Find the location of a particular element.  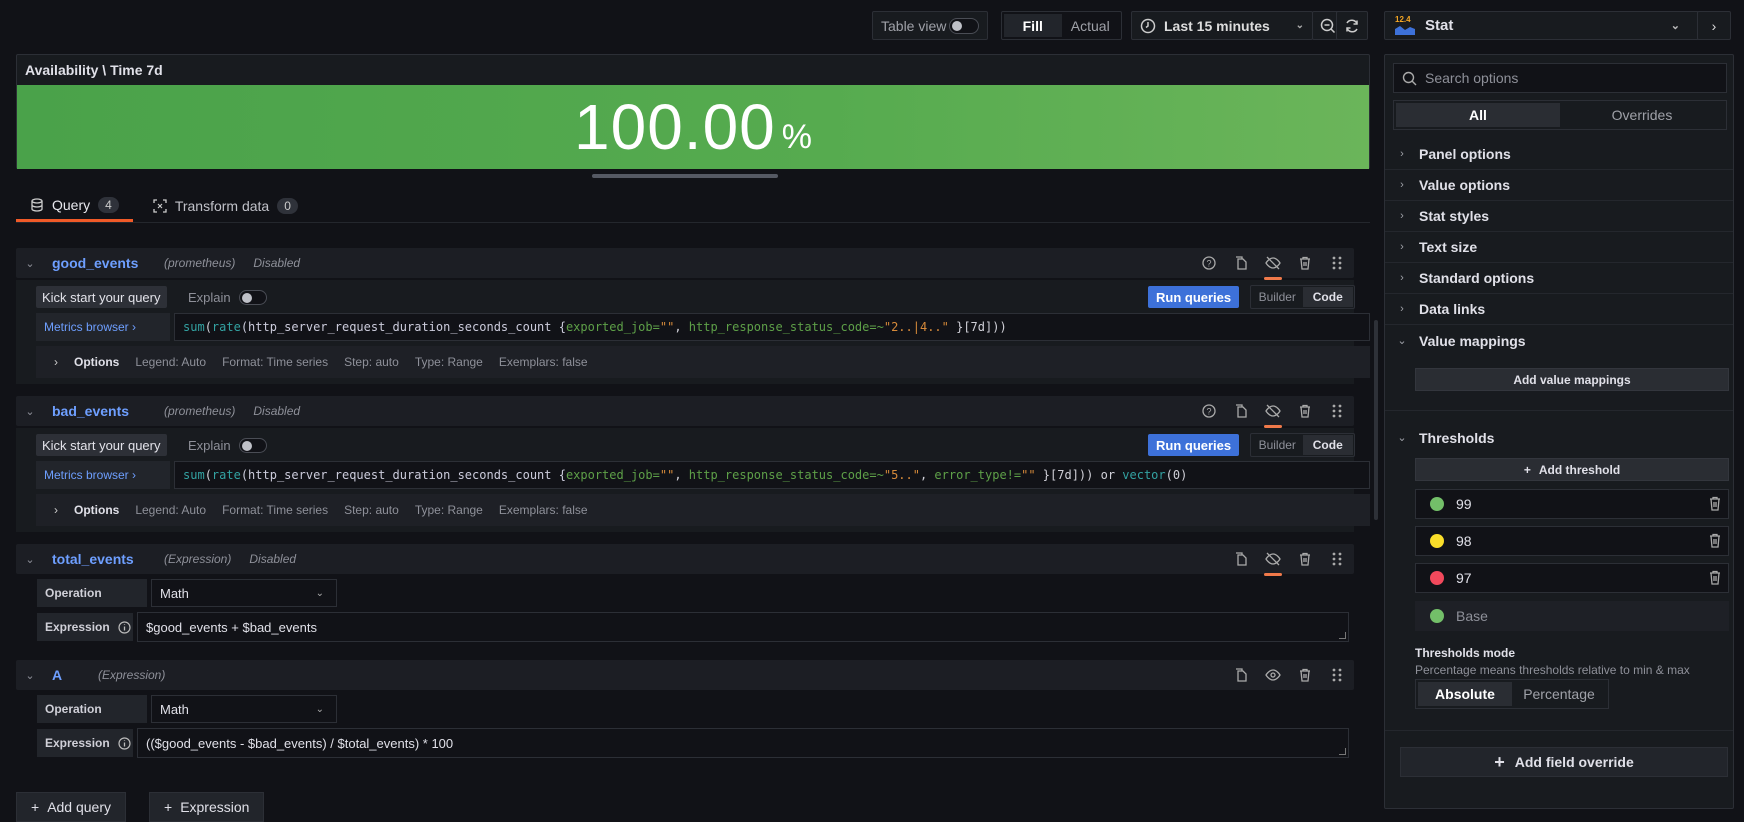

query-header-bad-events: ⌄ bad_events (prometheus) Disabled ? is located at coordinates (685, 412).